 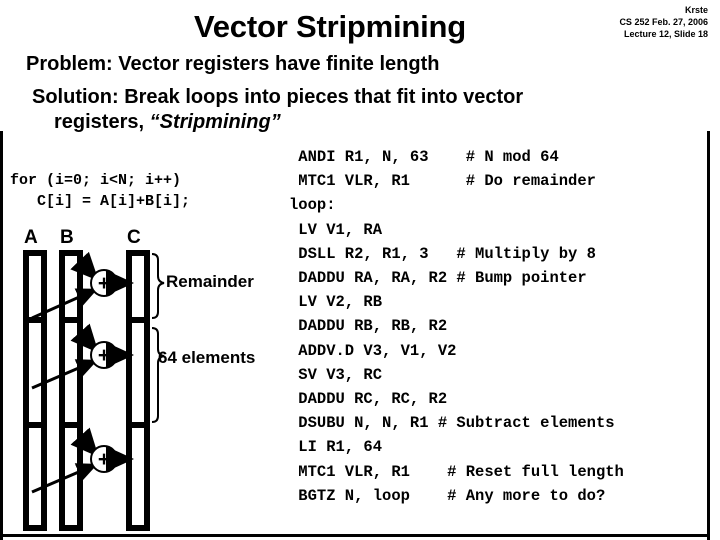 What do you see at coordinates (696, 10) in the screenshot?
I see `credits-author: Krste` at bounding box center [696, 10].